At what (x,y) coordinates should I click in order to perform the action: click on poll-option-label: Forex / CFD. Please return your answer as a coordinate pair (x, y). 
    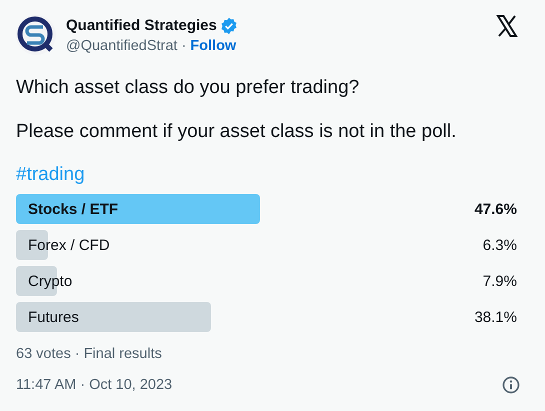
    Looking at the image, I should click on (69, 245).